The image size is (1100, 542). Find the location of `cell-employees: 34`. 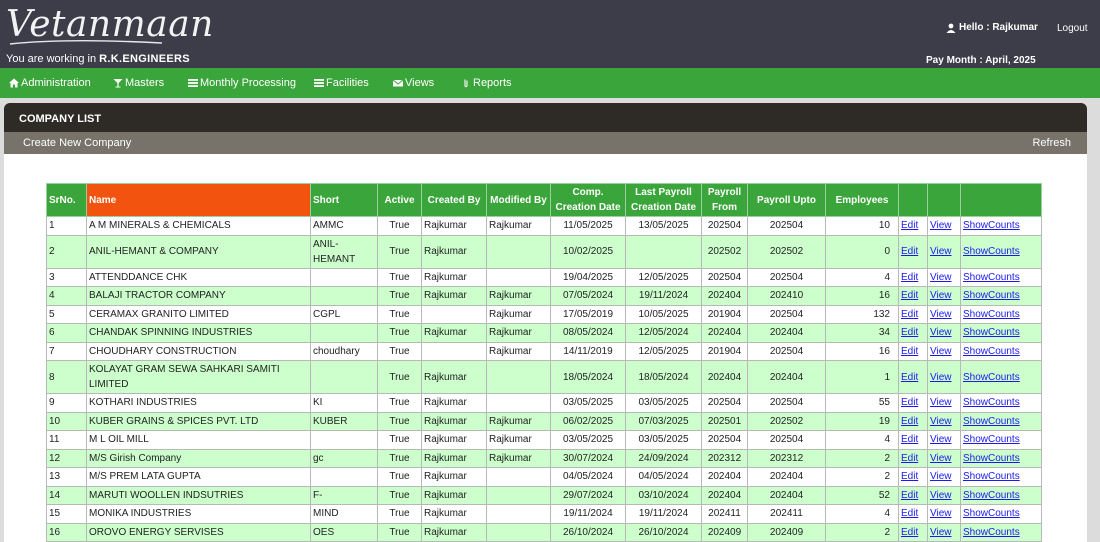

cell-employees: 34 is located at coordinates (862, 333).